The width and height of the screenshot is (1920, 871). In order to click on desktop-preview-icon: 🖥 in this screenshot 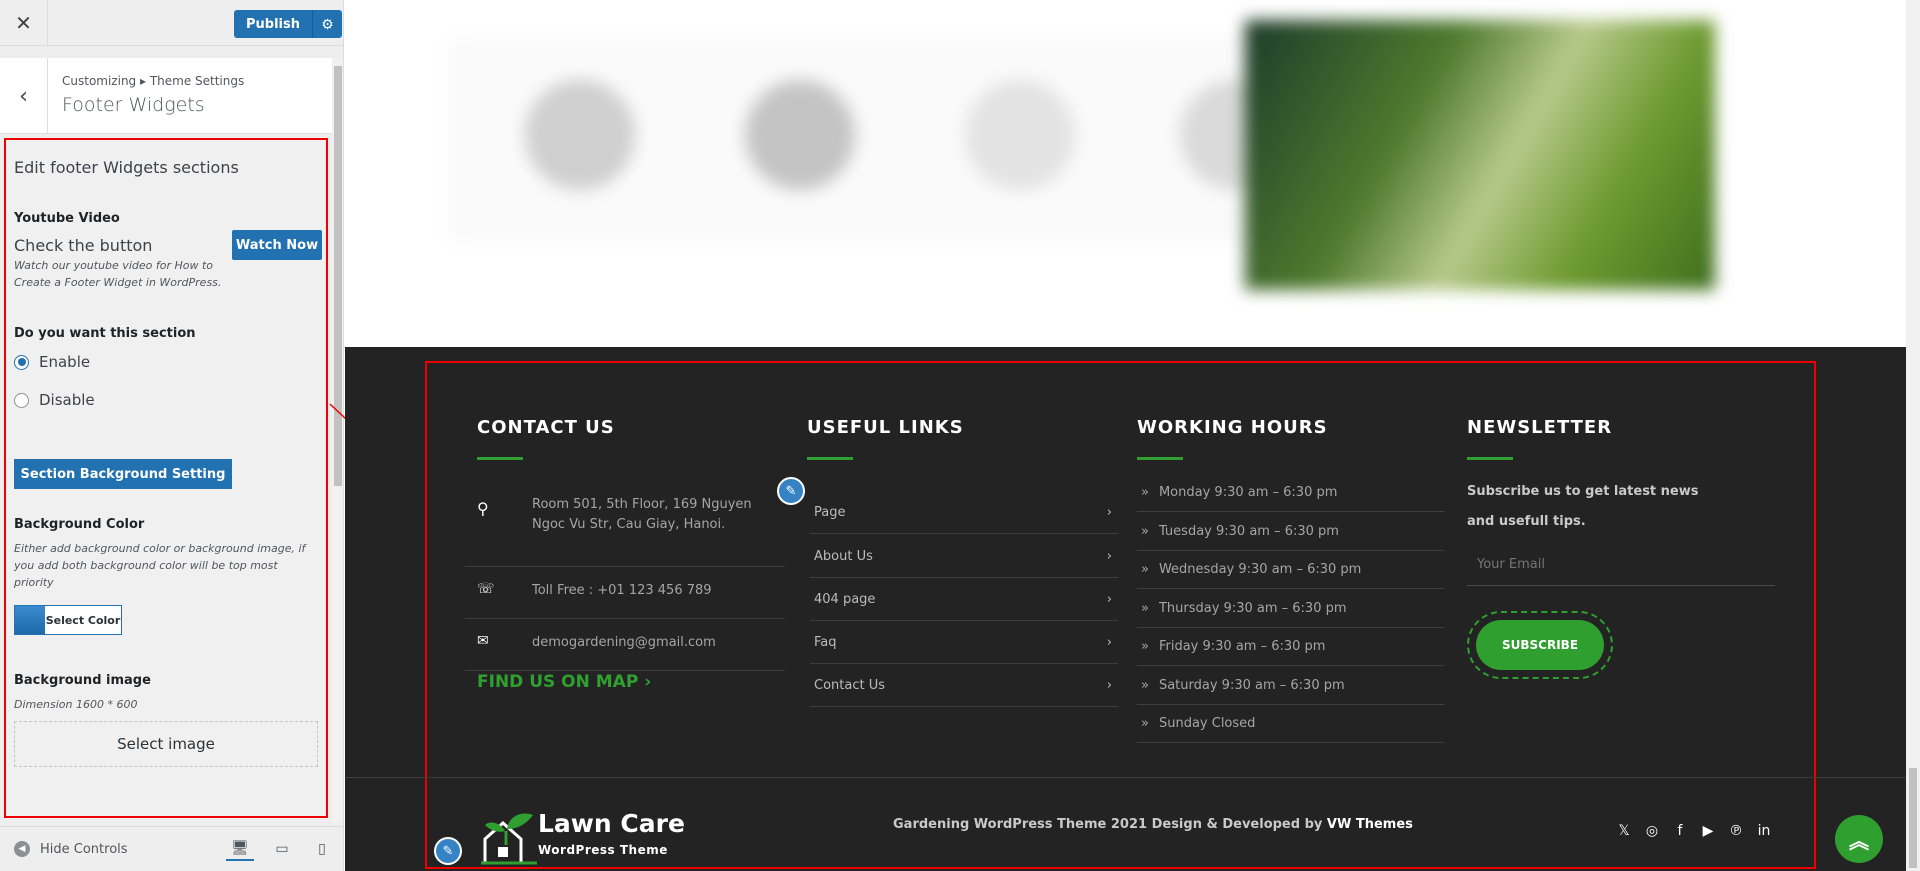, I will do `click(240, 849)`.